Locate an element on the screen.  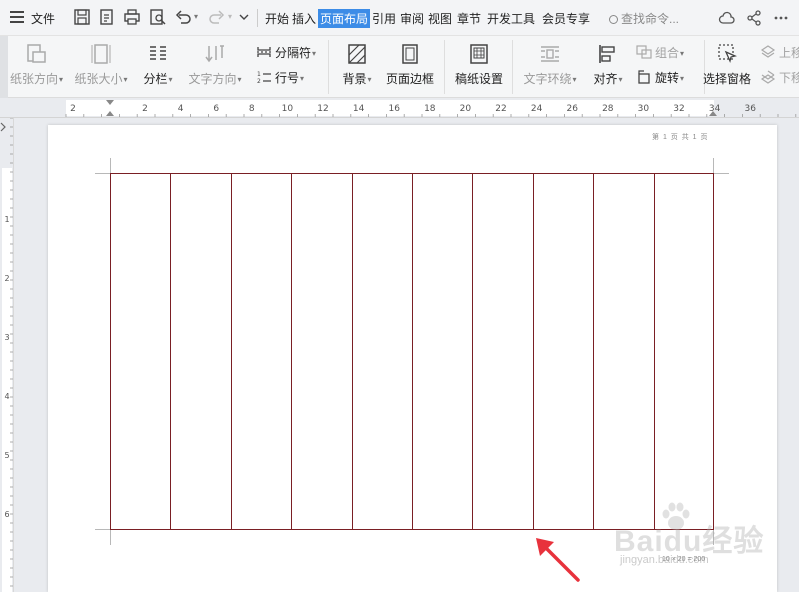
print-preview-icon is located at coordinates (158, 17).